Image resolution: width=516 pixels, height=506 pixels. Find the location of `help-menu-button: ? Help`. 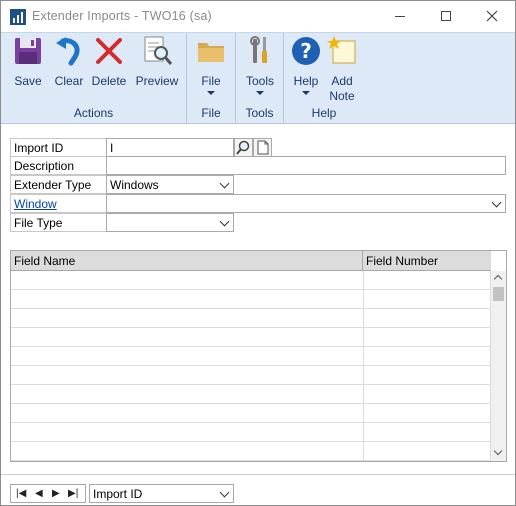

help-menu-button: ? Help is located at coordinates (306, 65).